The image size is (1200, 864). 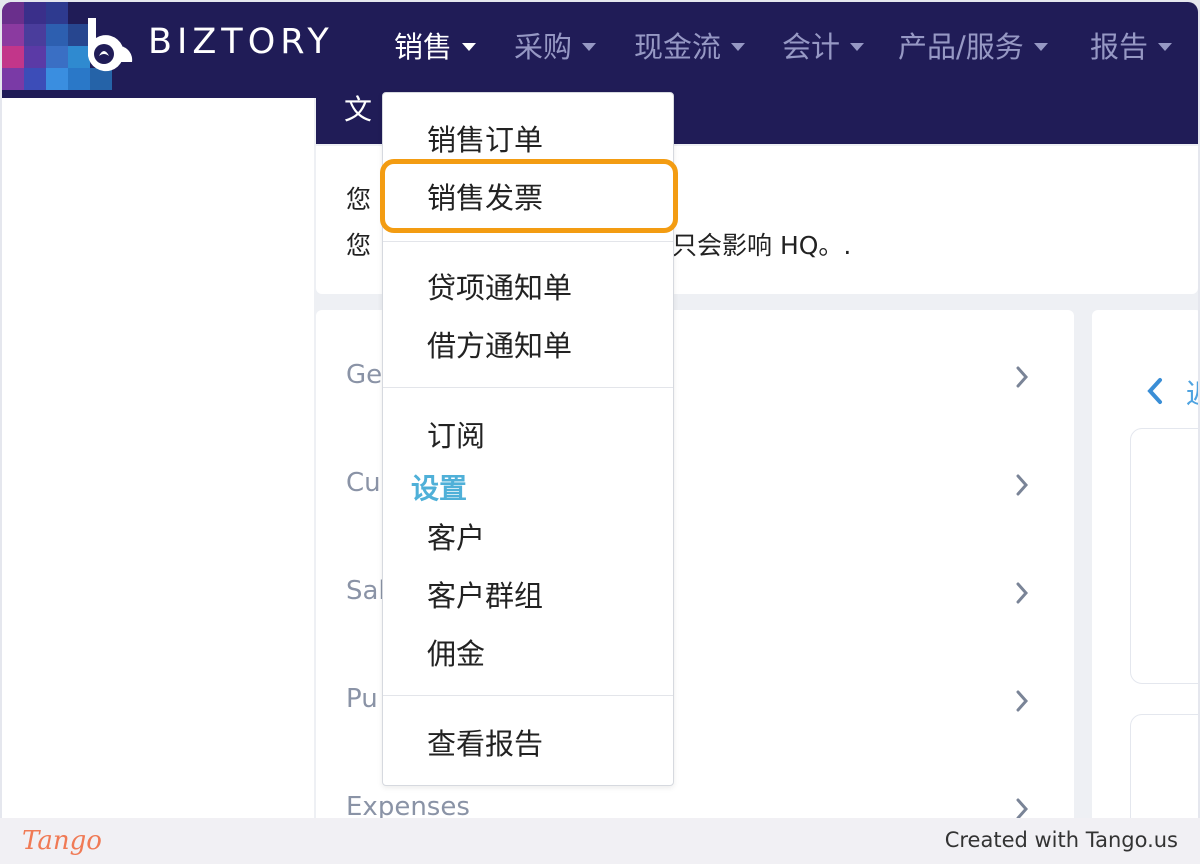 What do you see at coordinates (499, 344) in the screenshot?
I see `menu-item-debit-notes: 借方通知单` at bounding box center [499, 344].